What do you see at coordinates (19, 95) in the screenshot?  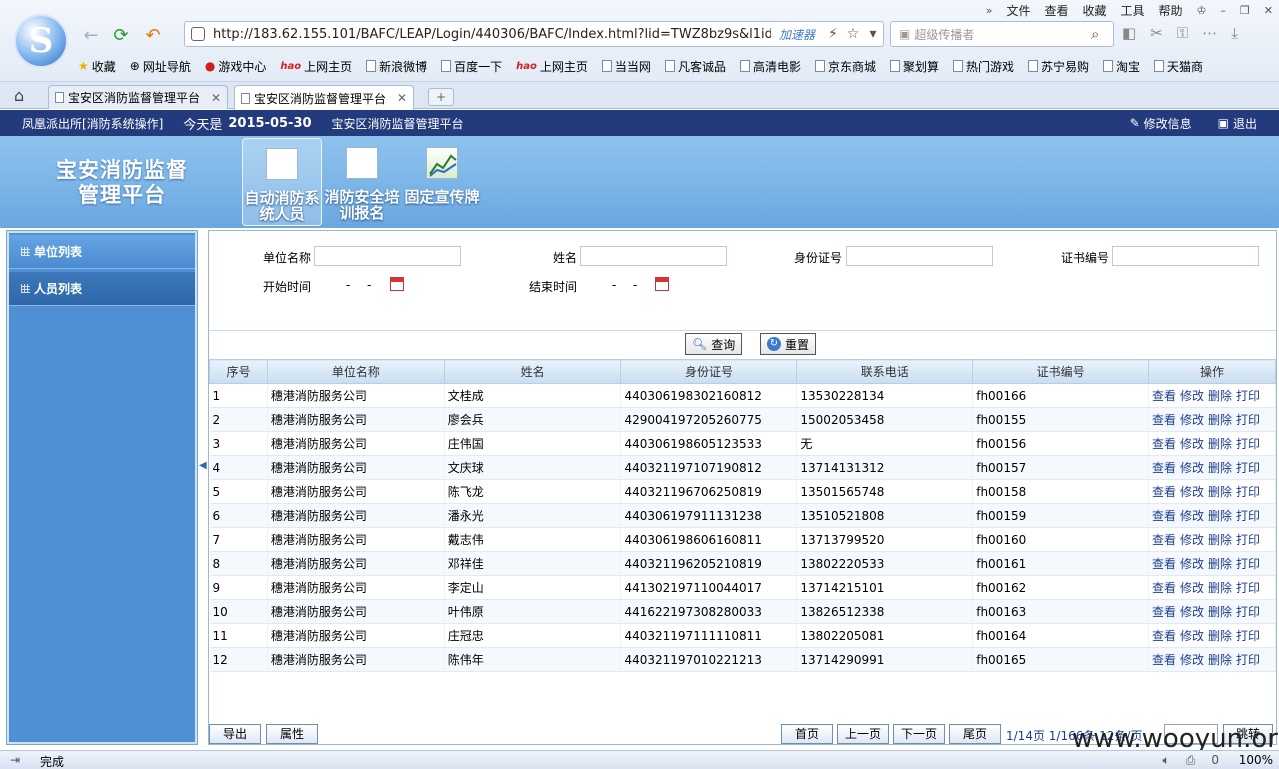 I see `home-icon: ⌂` at bounding box center [19, 95].